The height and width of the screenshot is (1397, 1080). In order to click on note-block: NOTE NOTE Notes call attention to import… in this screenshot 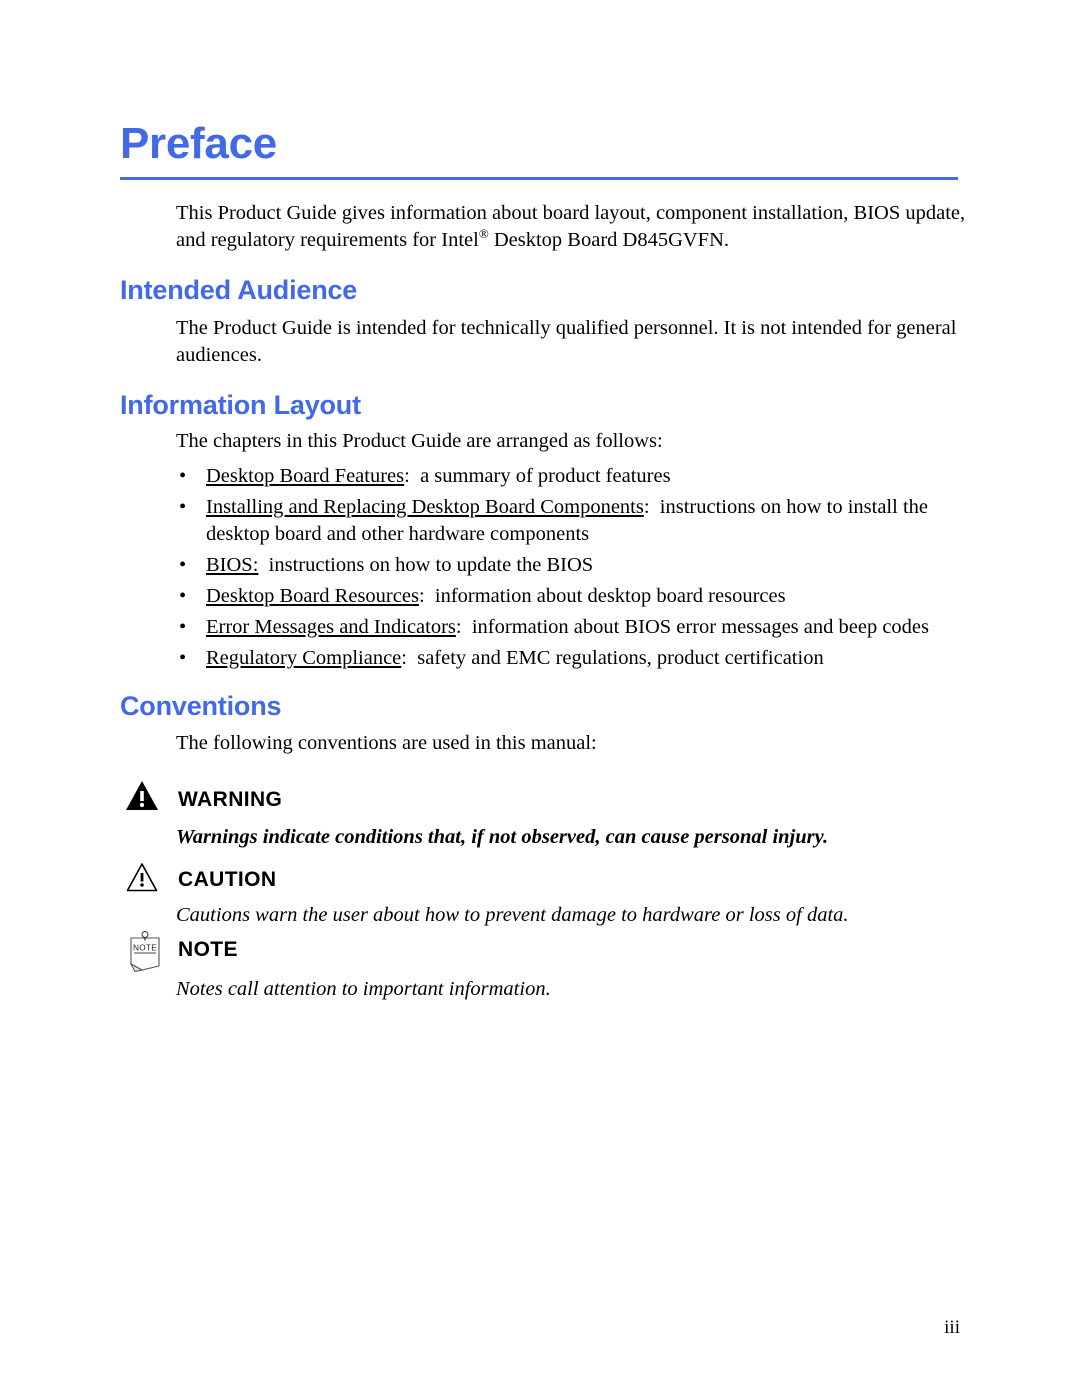, I will do `click(545, 965)`.